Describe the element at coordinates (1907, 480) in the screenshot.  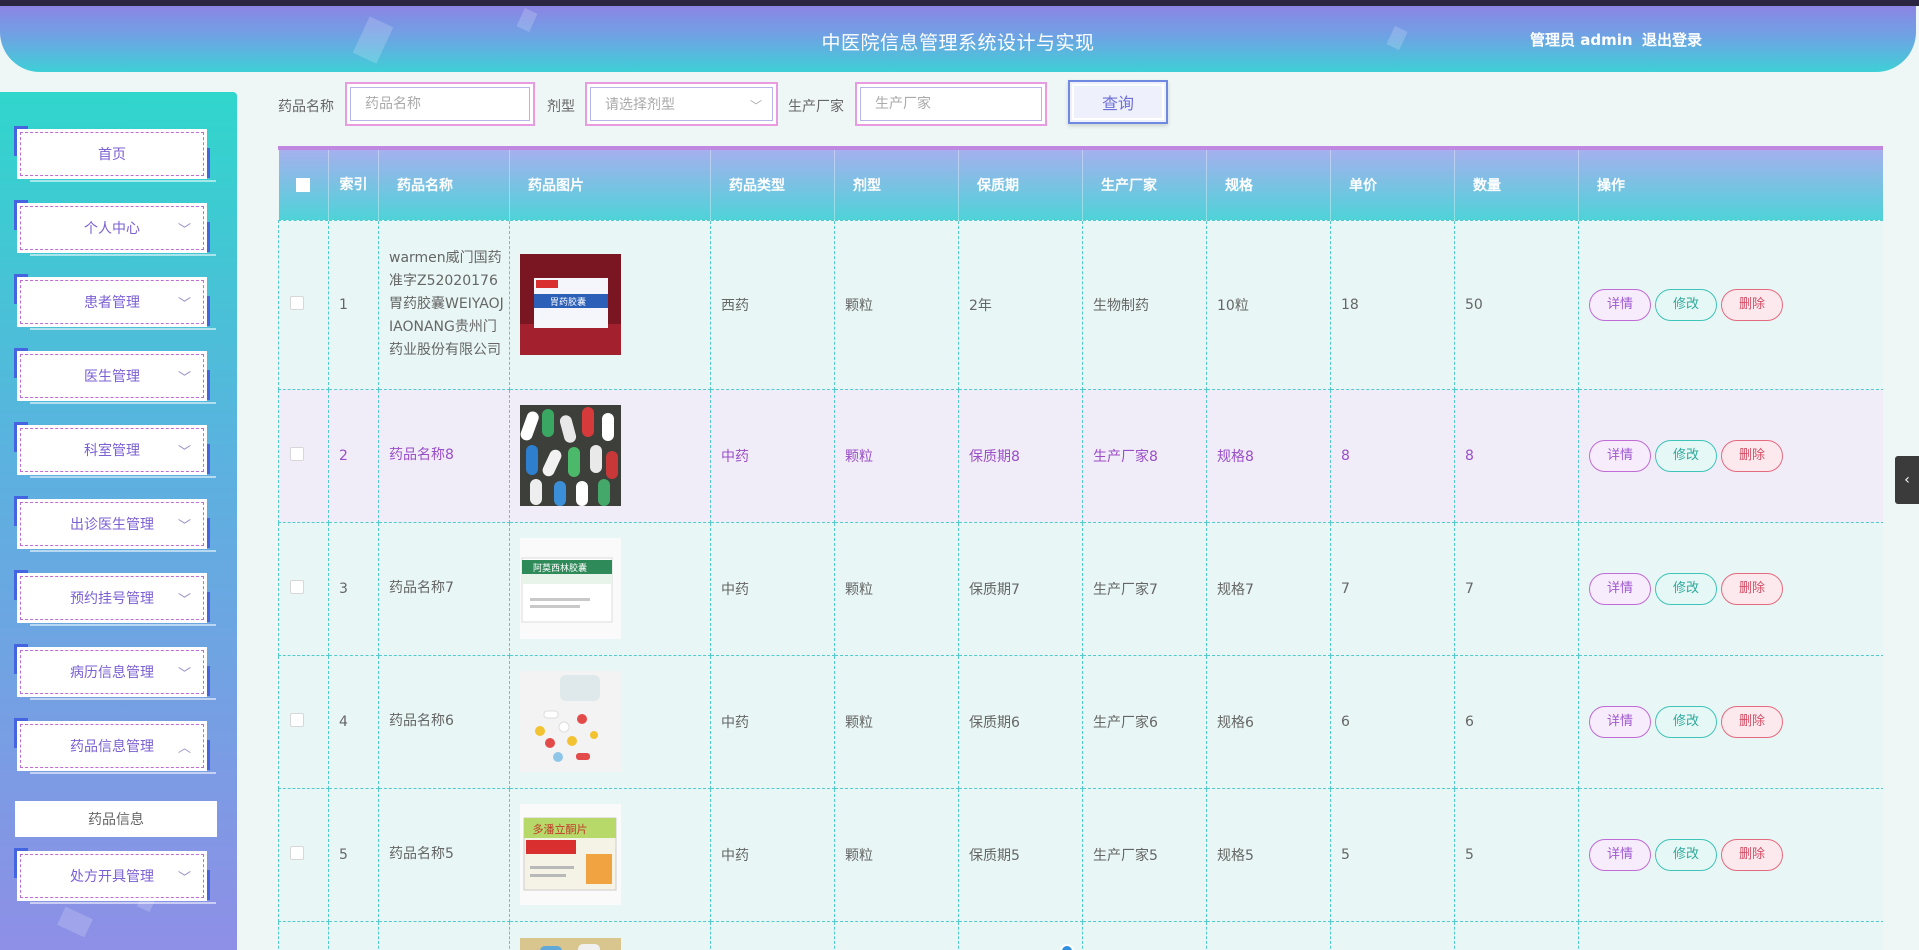
I see `collapse-panel-icon: ‹` at that location.